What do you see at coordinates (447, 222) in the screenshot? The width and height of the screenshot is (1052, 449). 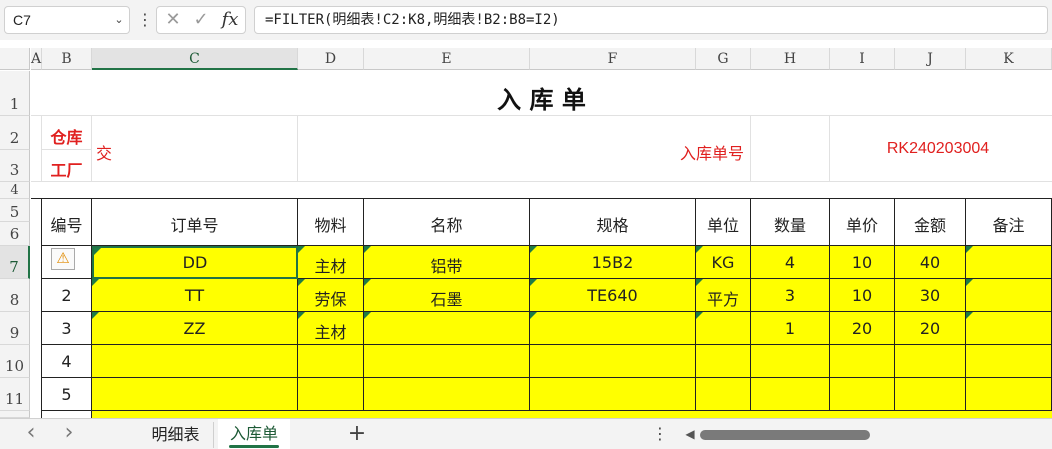 I see `header-name: 名称` at bounding box center [447, 222].